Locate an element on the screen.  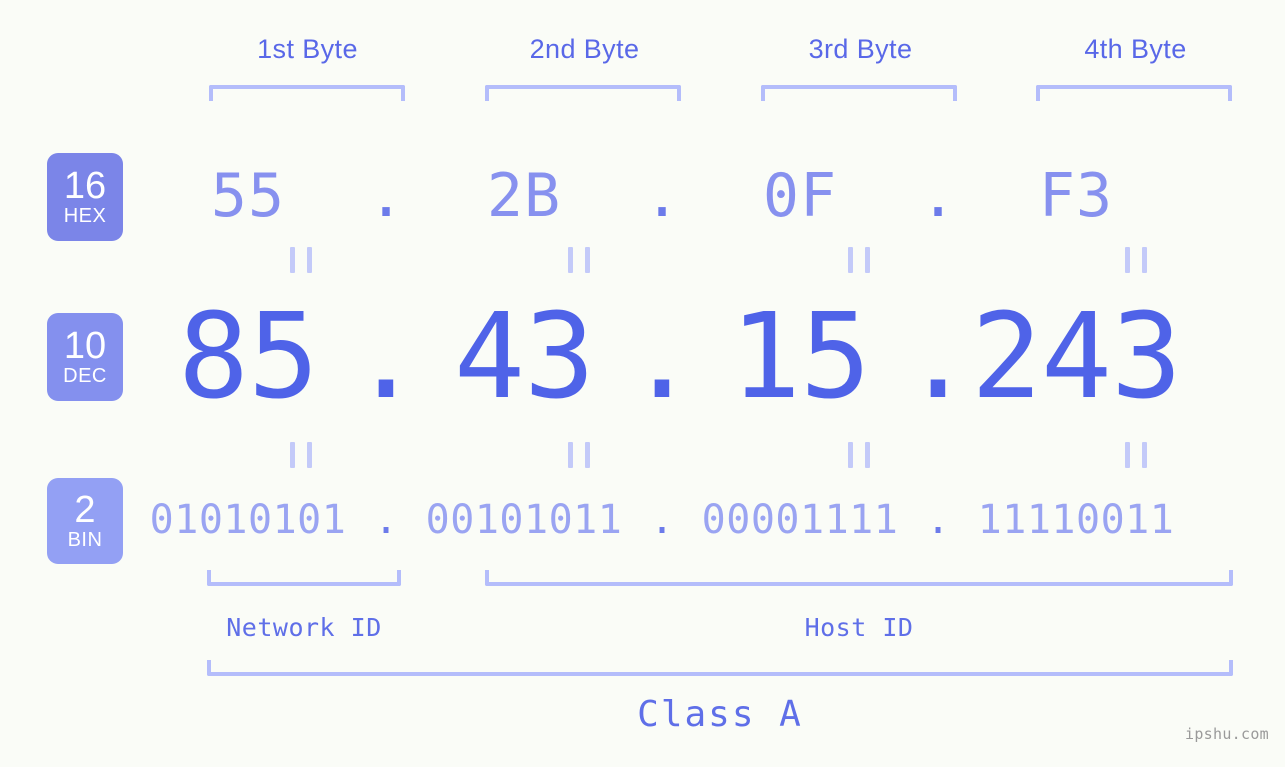
badge-hex: 16 HEX is located at coordinates (85, 197).